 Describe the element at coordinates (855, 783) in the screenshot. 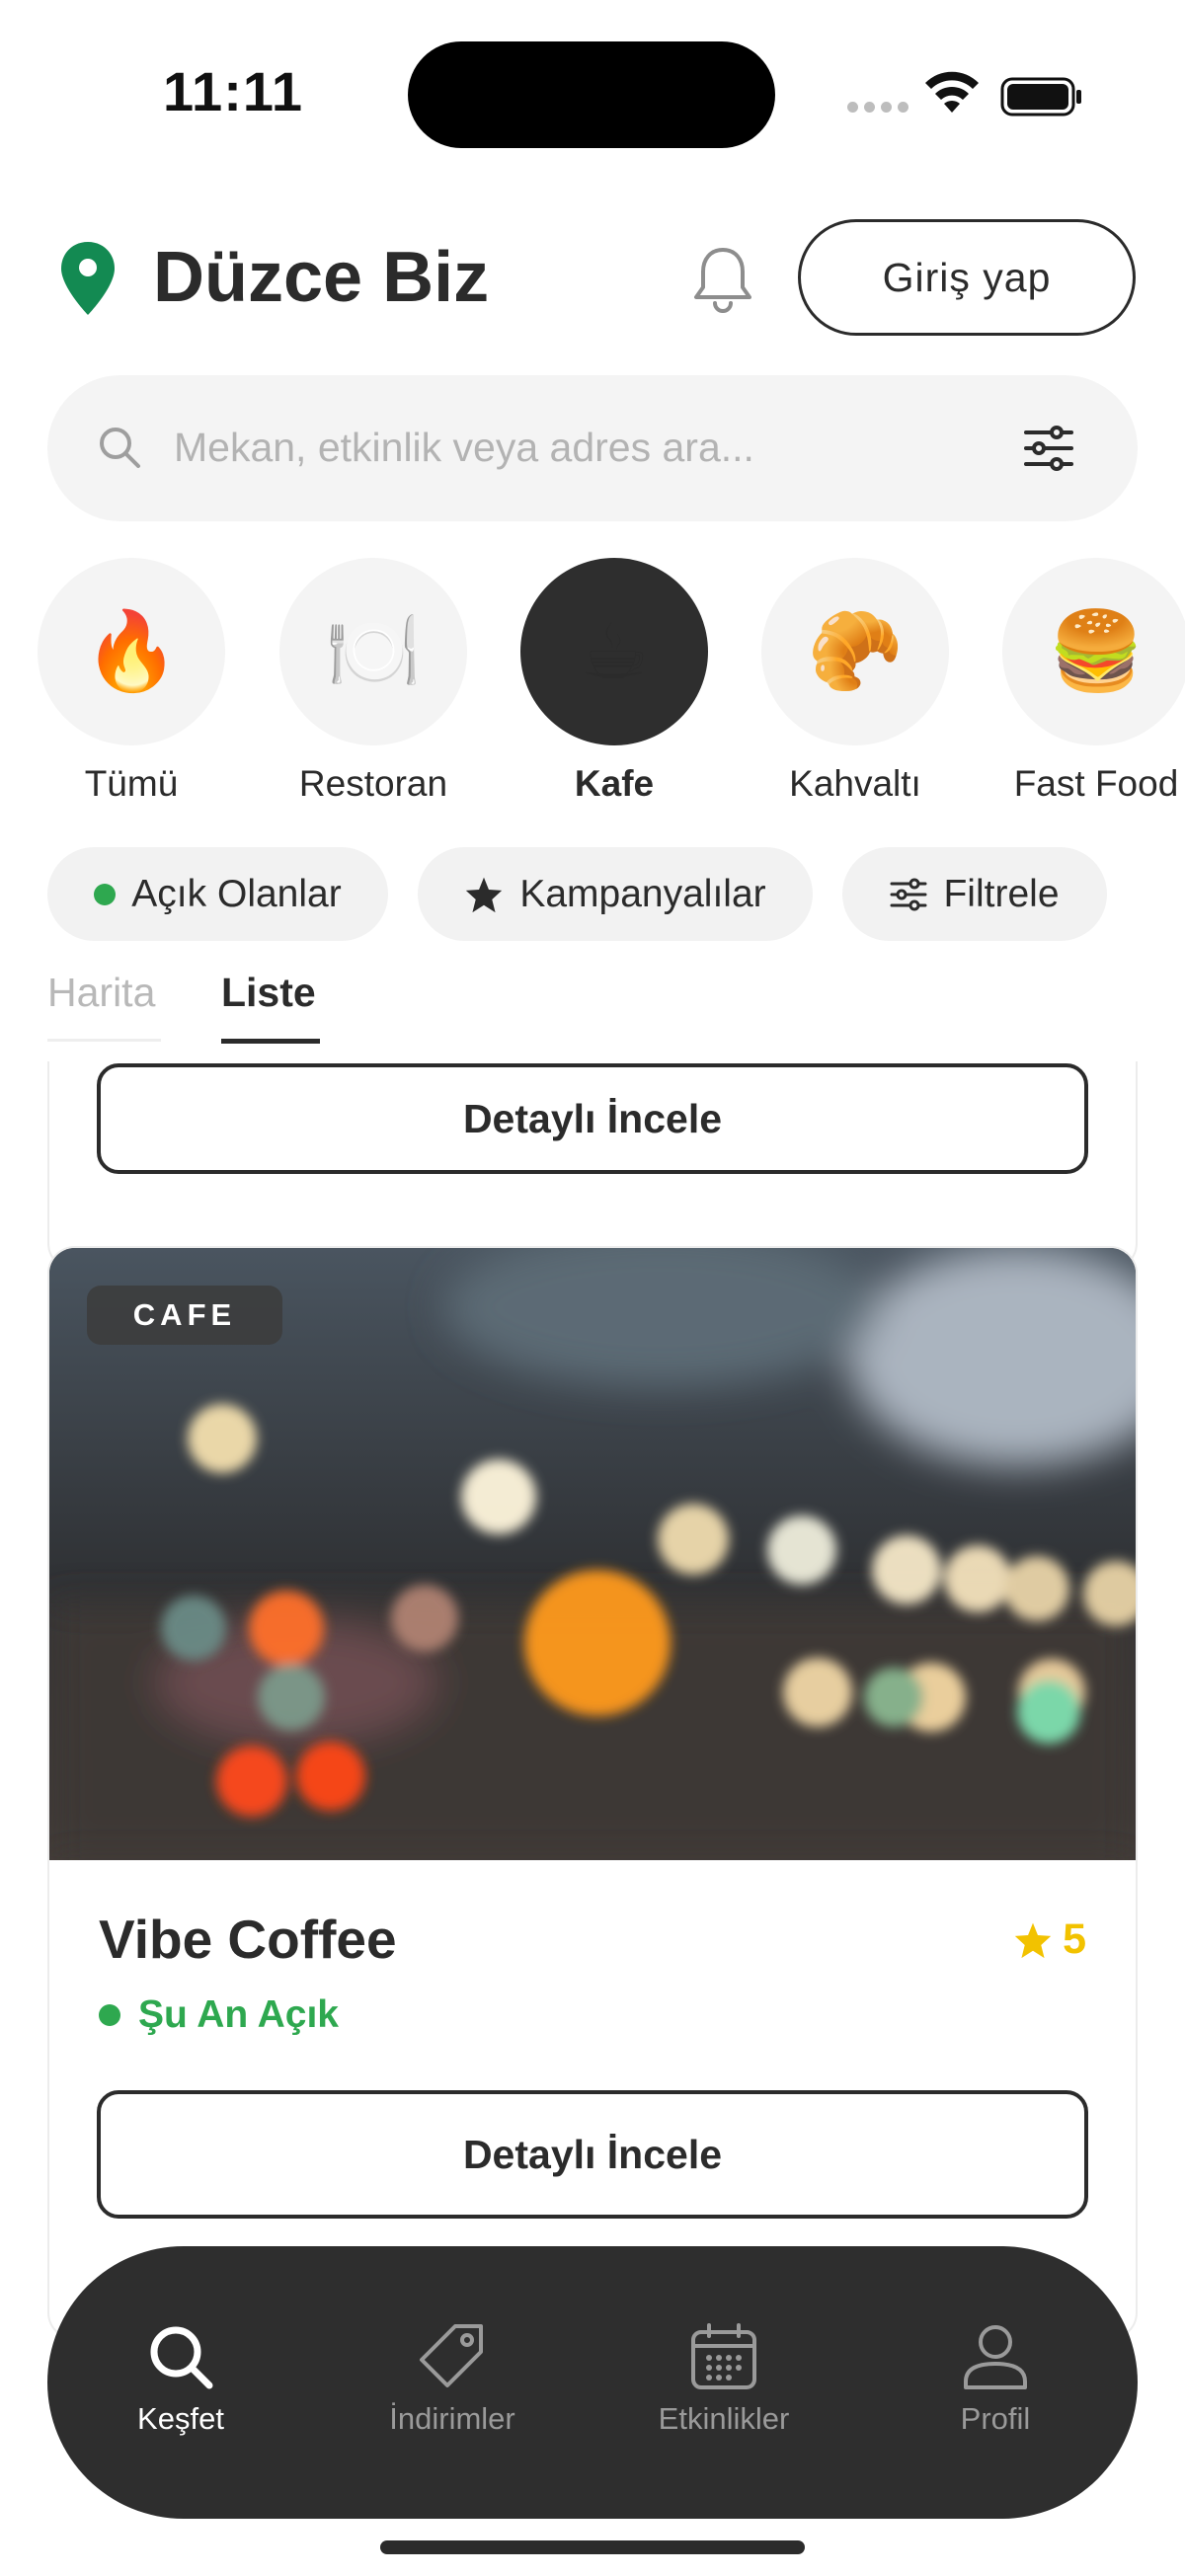

I see `category-label: Kahvaltı` at that location.